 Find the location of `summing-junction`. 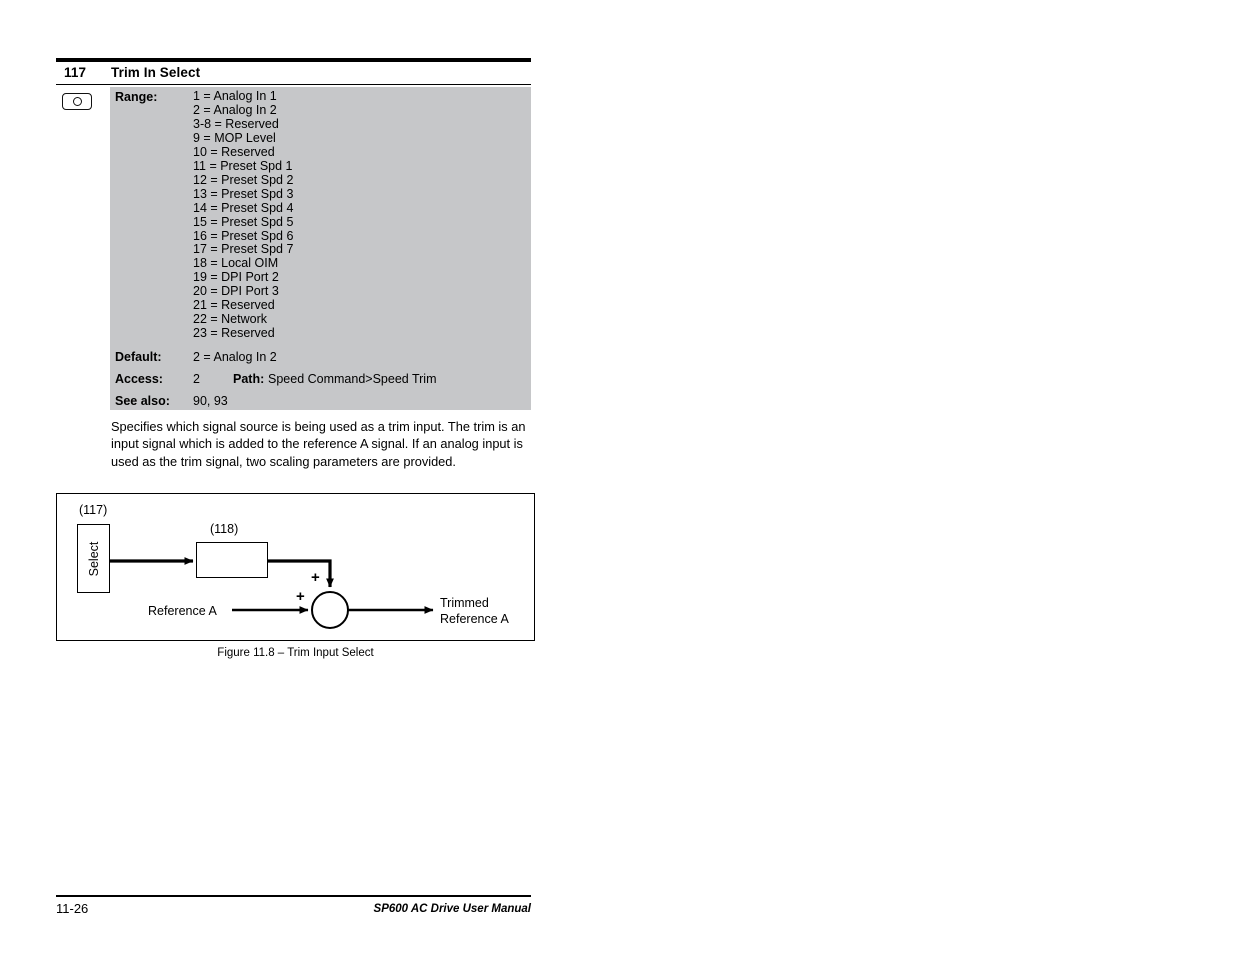

summing-junction is located at coordinates (330, 610).